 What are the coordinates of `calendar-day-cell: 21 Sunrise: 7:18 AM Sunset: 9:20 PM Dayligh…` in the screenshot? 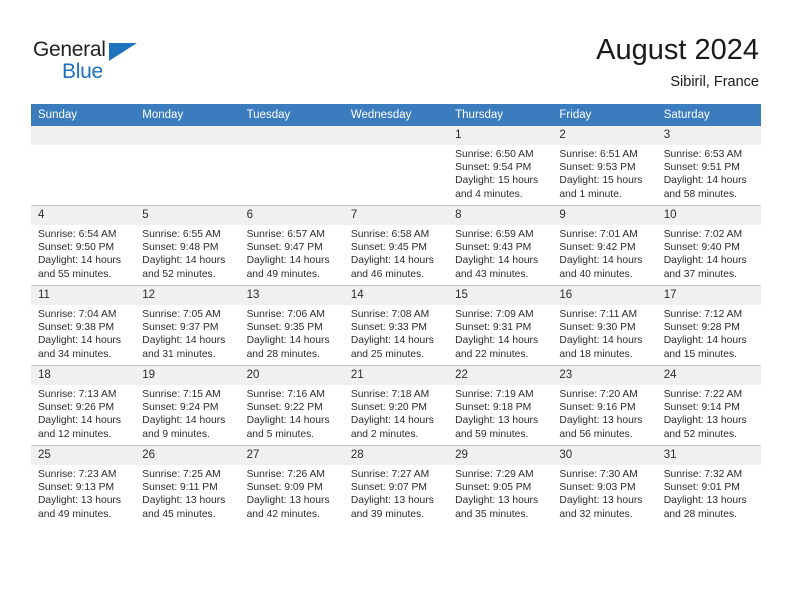 It's located at (396, 405).